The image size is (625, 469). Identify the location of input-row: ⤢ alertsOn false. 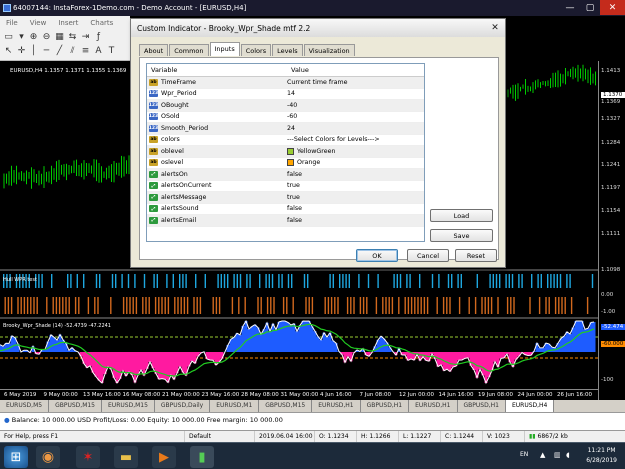
(285, 175).